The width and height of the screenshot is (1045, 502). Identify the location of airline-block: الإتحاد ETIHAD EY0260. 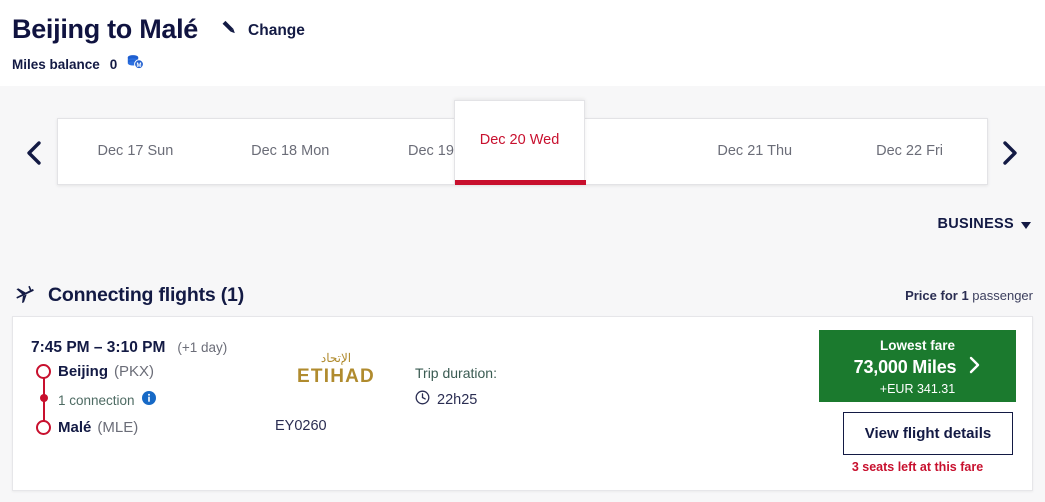
(336, 391).